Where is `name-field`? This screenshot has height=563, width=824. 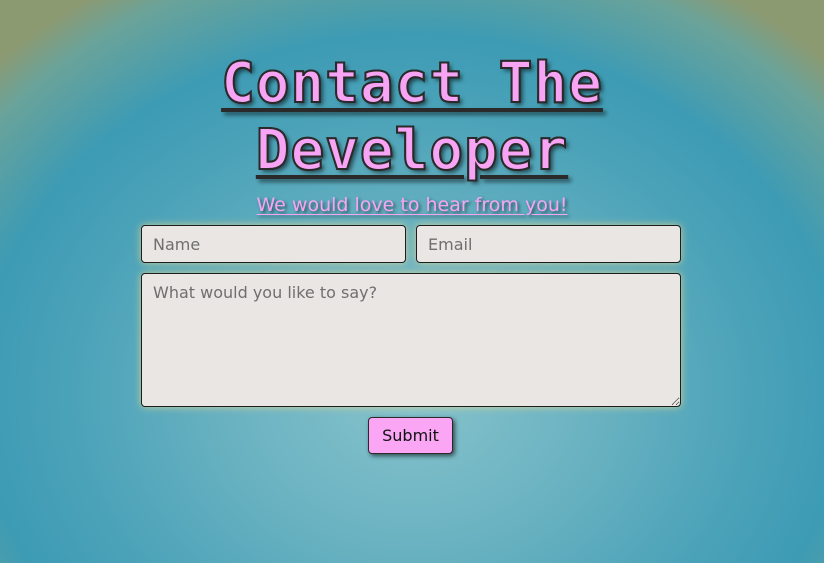
name-field is located at coordinates (273, 244).